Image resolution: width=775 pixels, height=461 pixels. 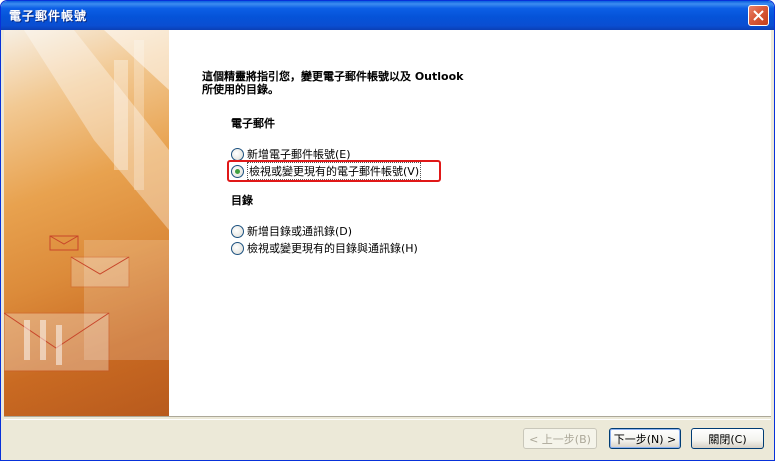 What do you see at coordinates (48, 16) in the screenshot?
I see `window-title: 電子郵件帳號` at bounding box center [48, 16].